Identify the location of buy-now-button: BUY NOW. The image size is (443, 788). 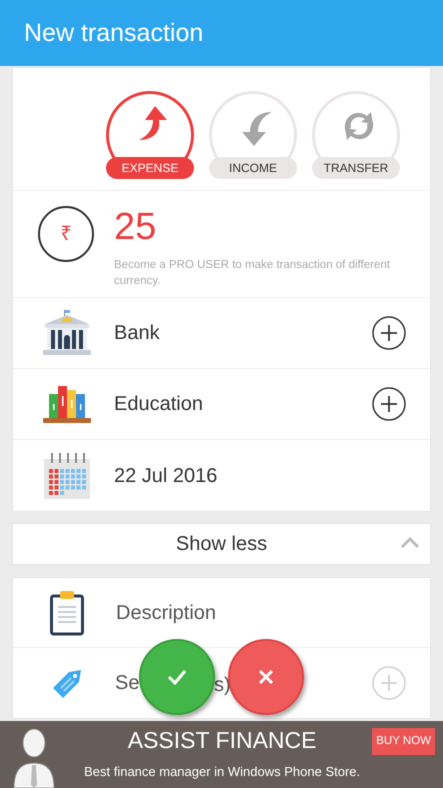
(403, 741).